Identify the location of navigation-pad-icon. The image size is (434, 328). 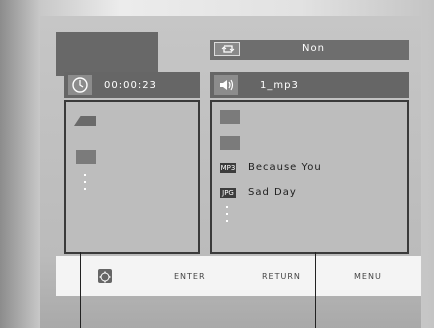
(105, 276).